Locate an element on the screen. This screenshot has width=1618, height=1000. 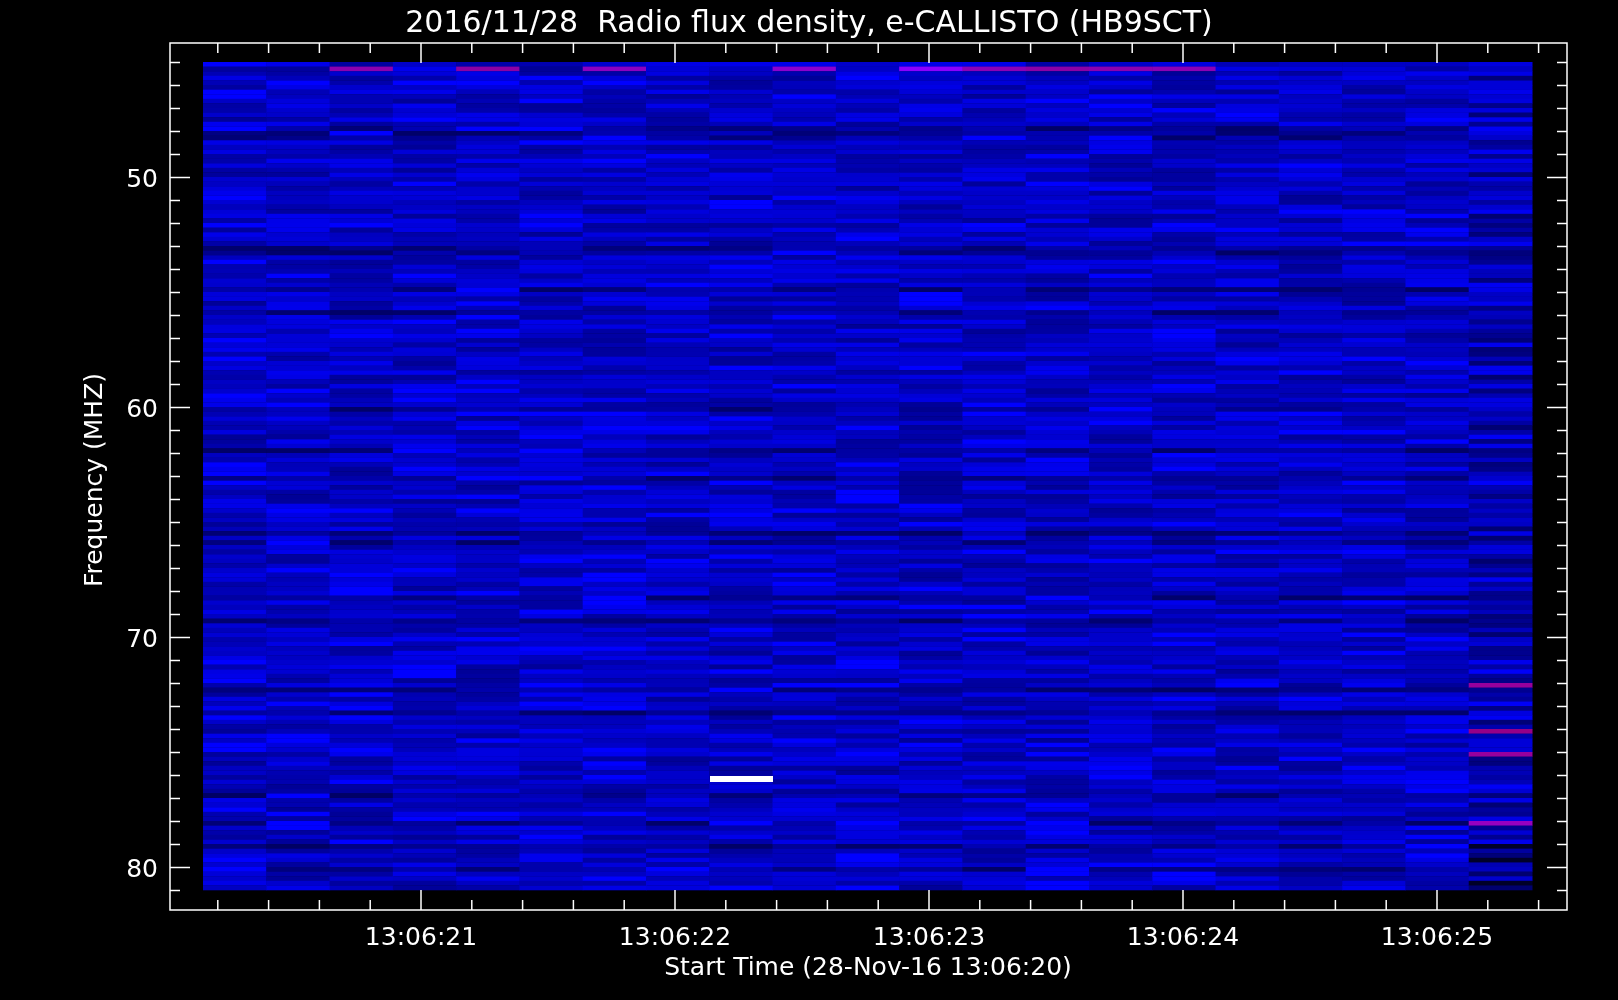
x-tick-label: 13:06:22 is located at coordinates (675, 936).